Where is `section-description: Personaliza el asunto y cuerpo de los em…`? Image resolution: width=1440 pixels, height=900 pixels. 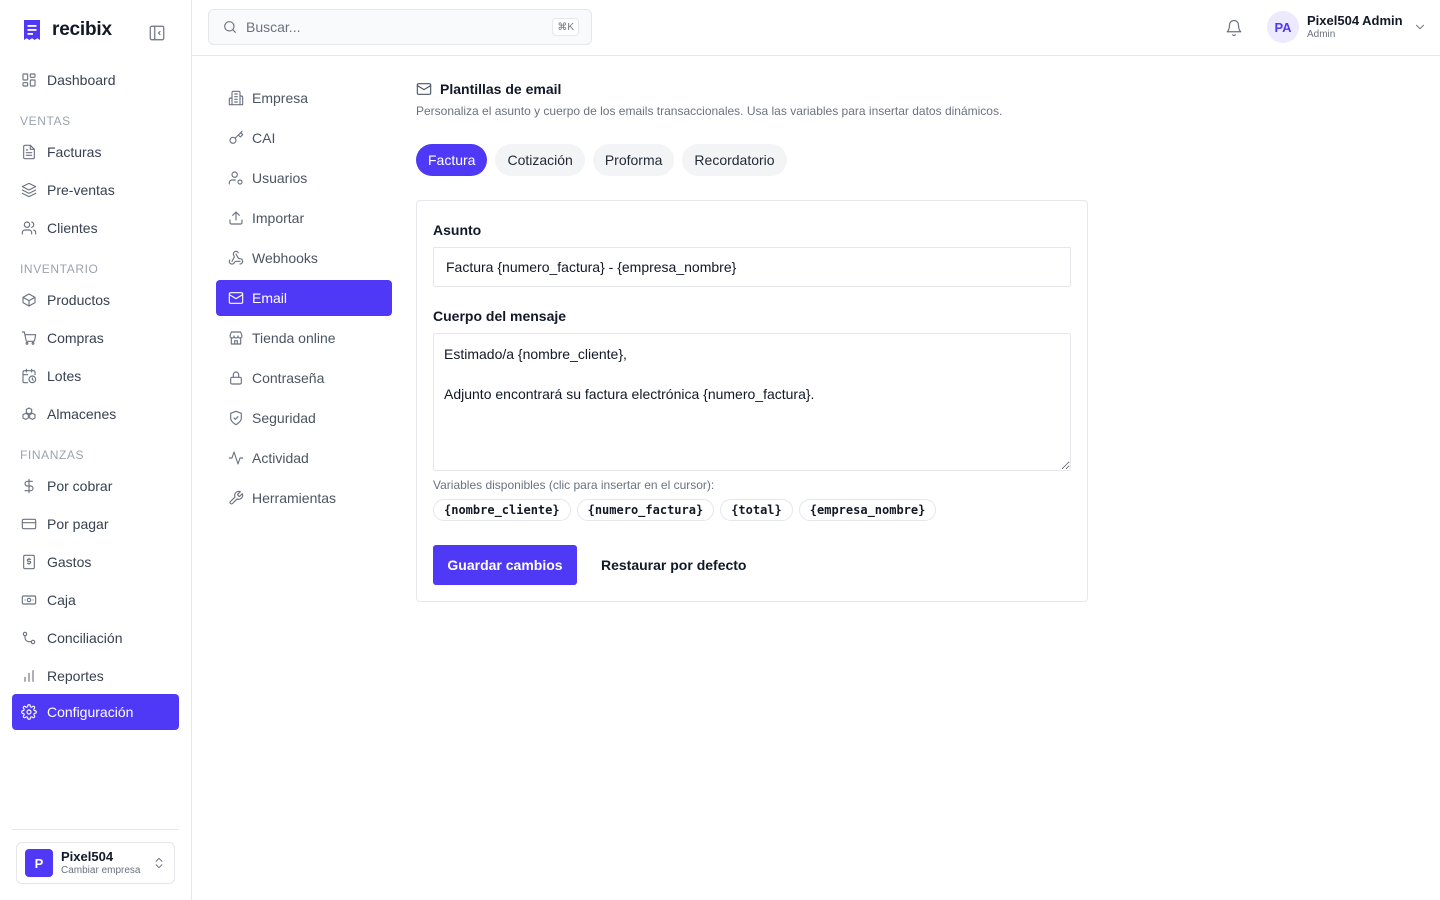
section-description: Personaliza el asunto y cuerpo de los em… is located at coordinates (709, 111).